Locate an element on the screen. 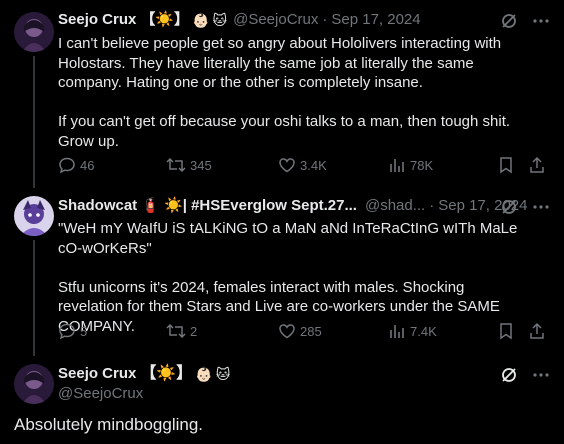 This screenshot has height=444, width=564. like-count: 285 is located at coordinates (311, 331).